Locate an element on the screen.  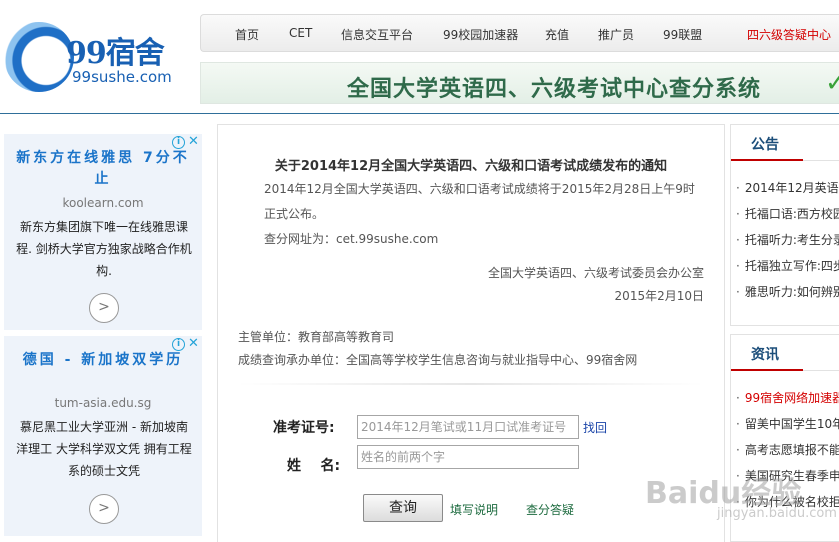
ad-title: 德国 - 新加坡双学历 is located at coordinates (103, 360).